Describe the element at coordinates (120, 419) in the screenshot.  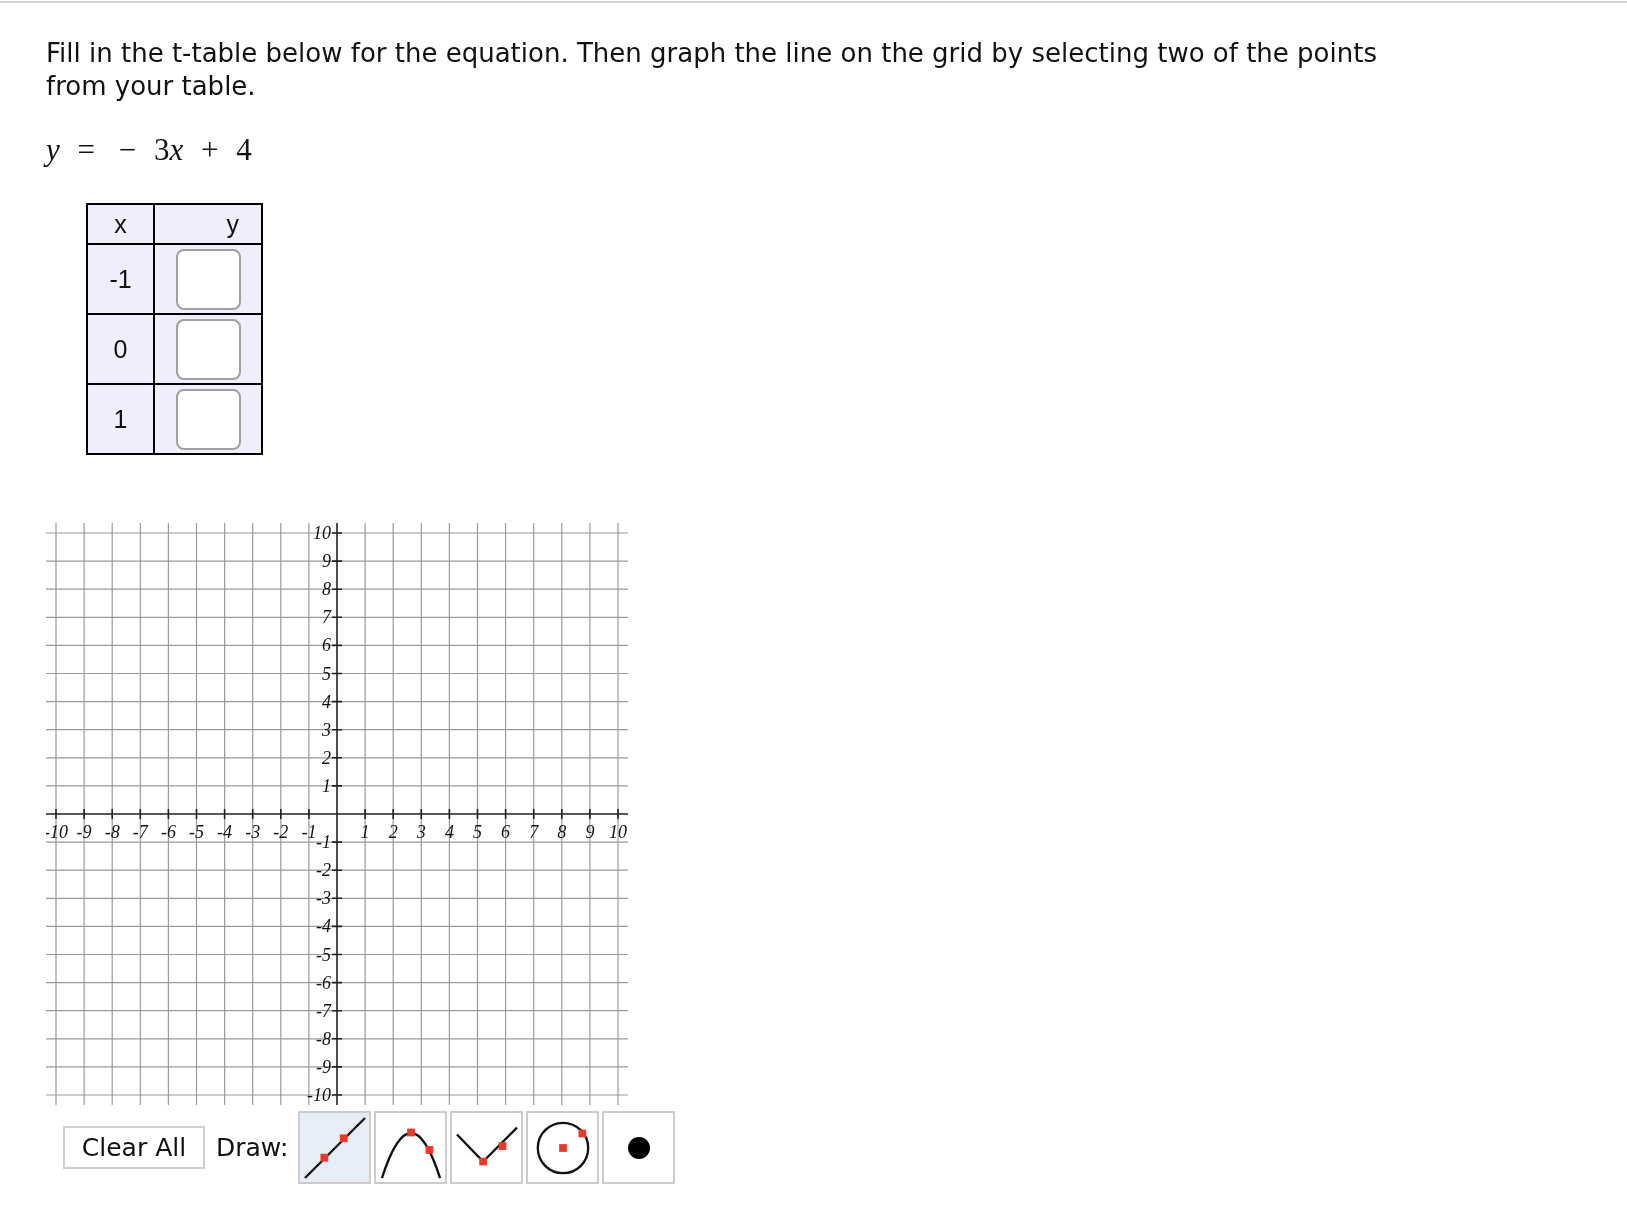
I see `table-cell: 1` at that location.